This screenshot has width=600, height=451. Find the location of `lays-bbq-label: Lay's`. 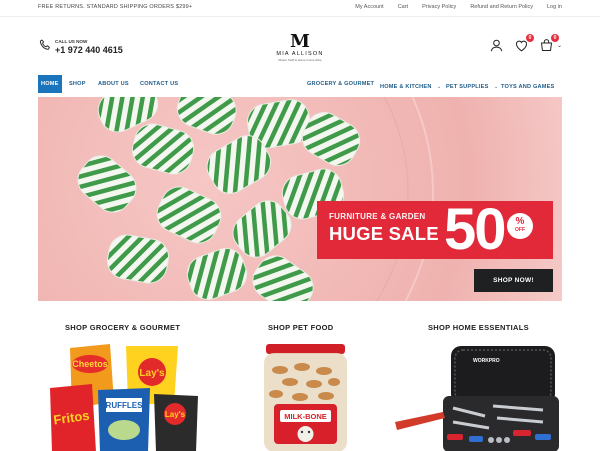

lays-bbq-label: Lay's is located at coordinates (175, 414).